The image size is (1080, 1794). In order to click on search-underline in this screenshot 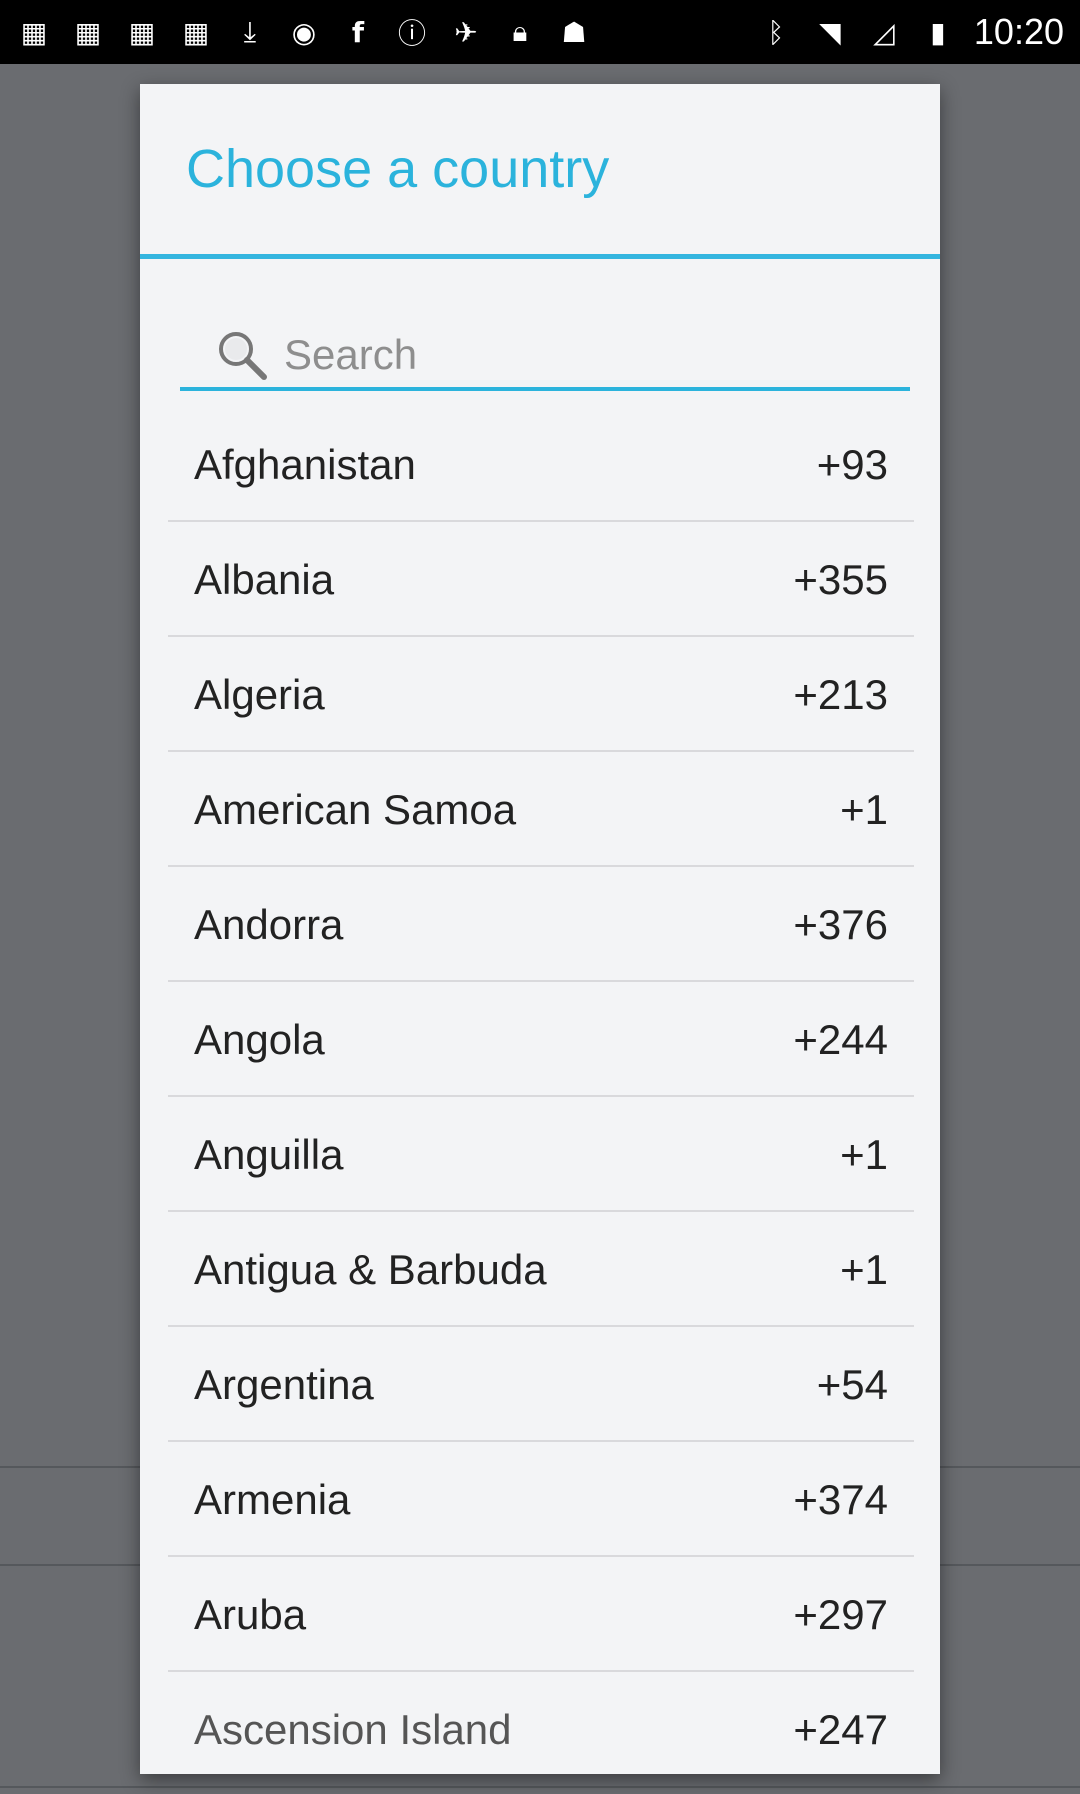, I will do `click(545, 389)`.